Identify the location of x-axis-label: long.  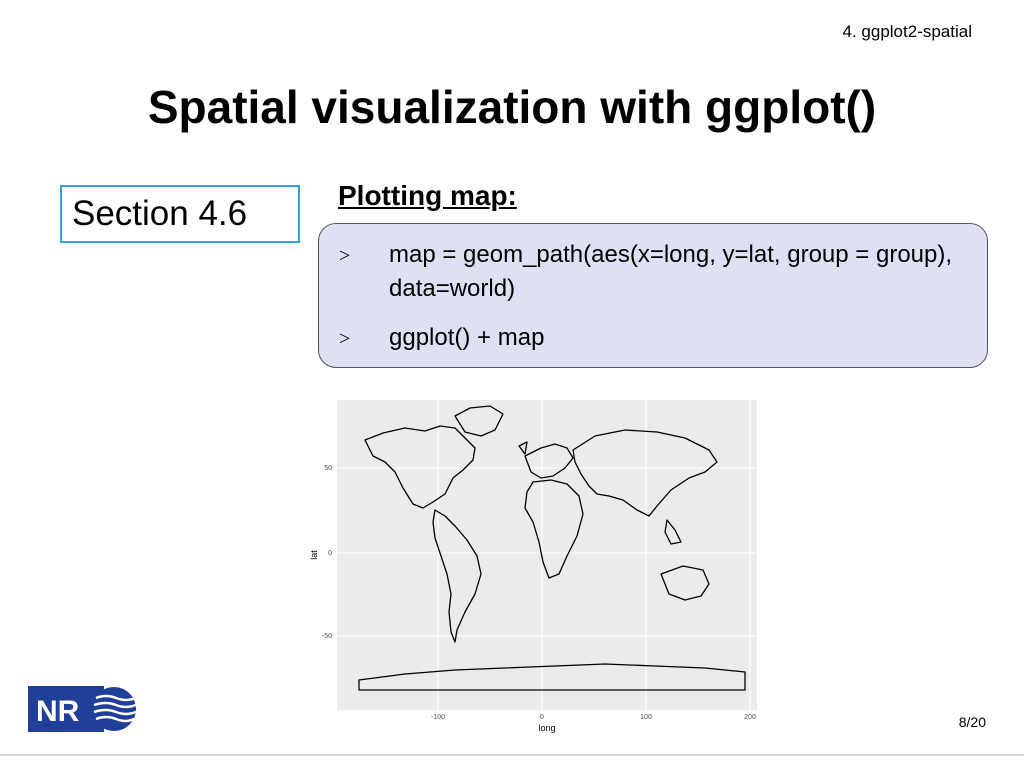
(546, 728).